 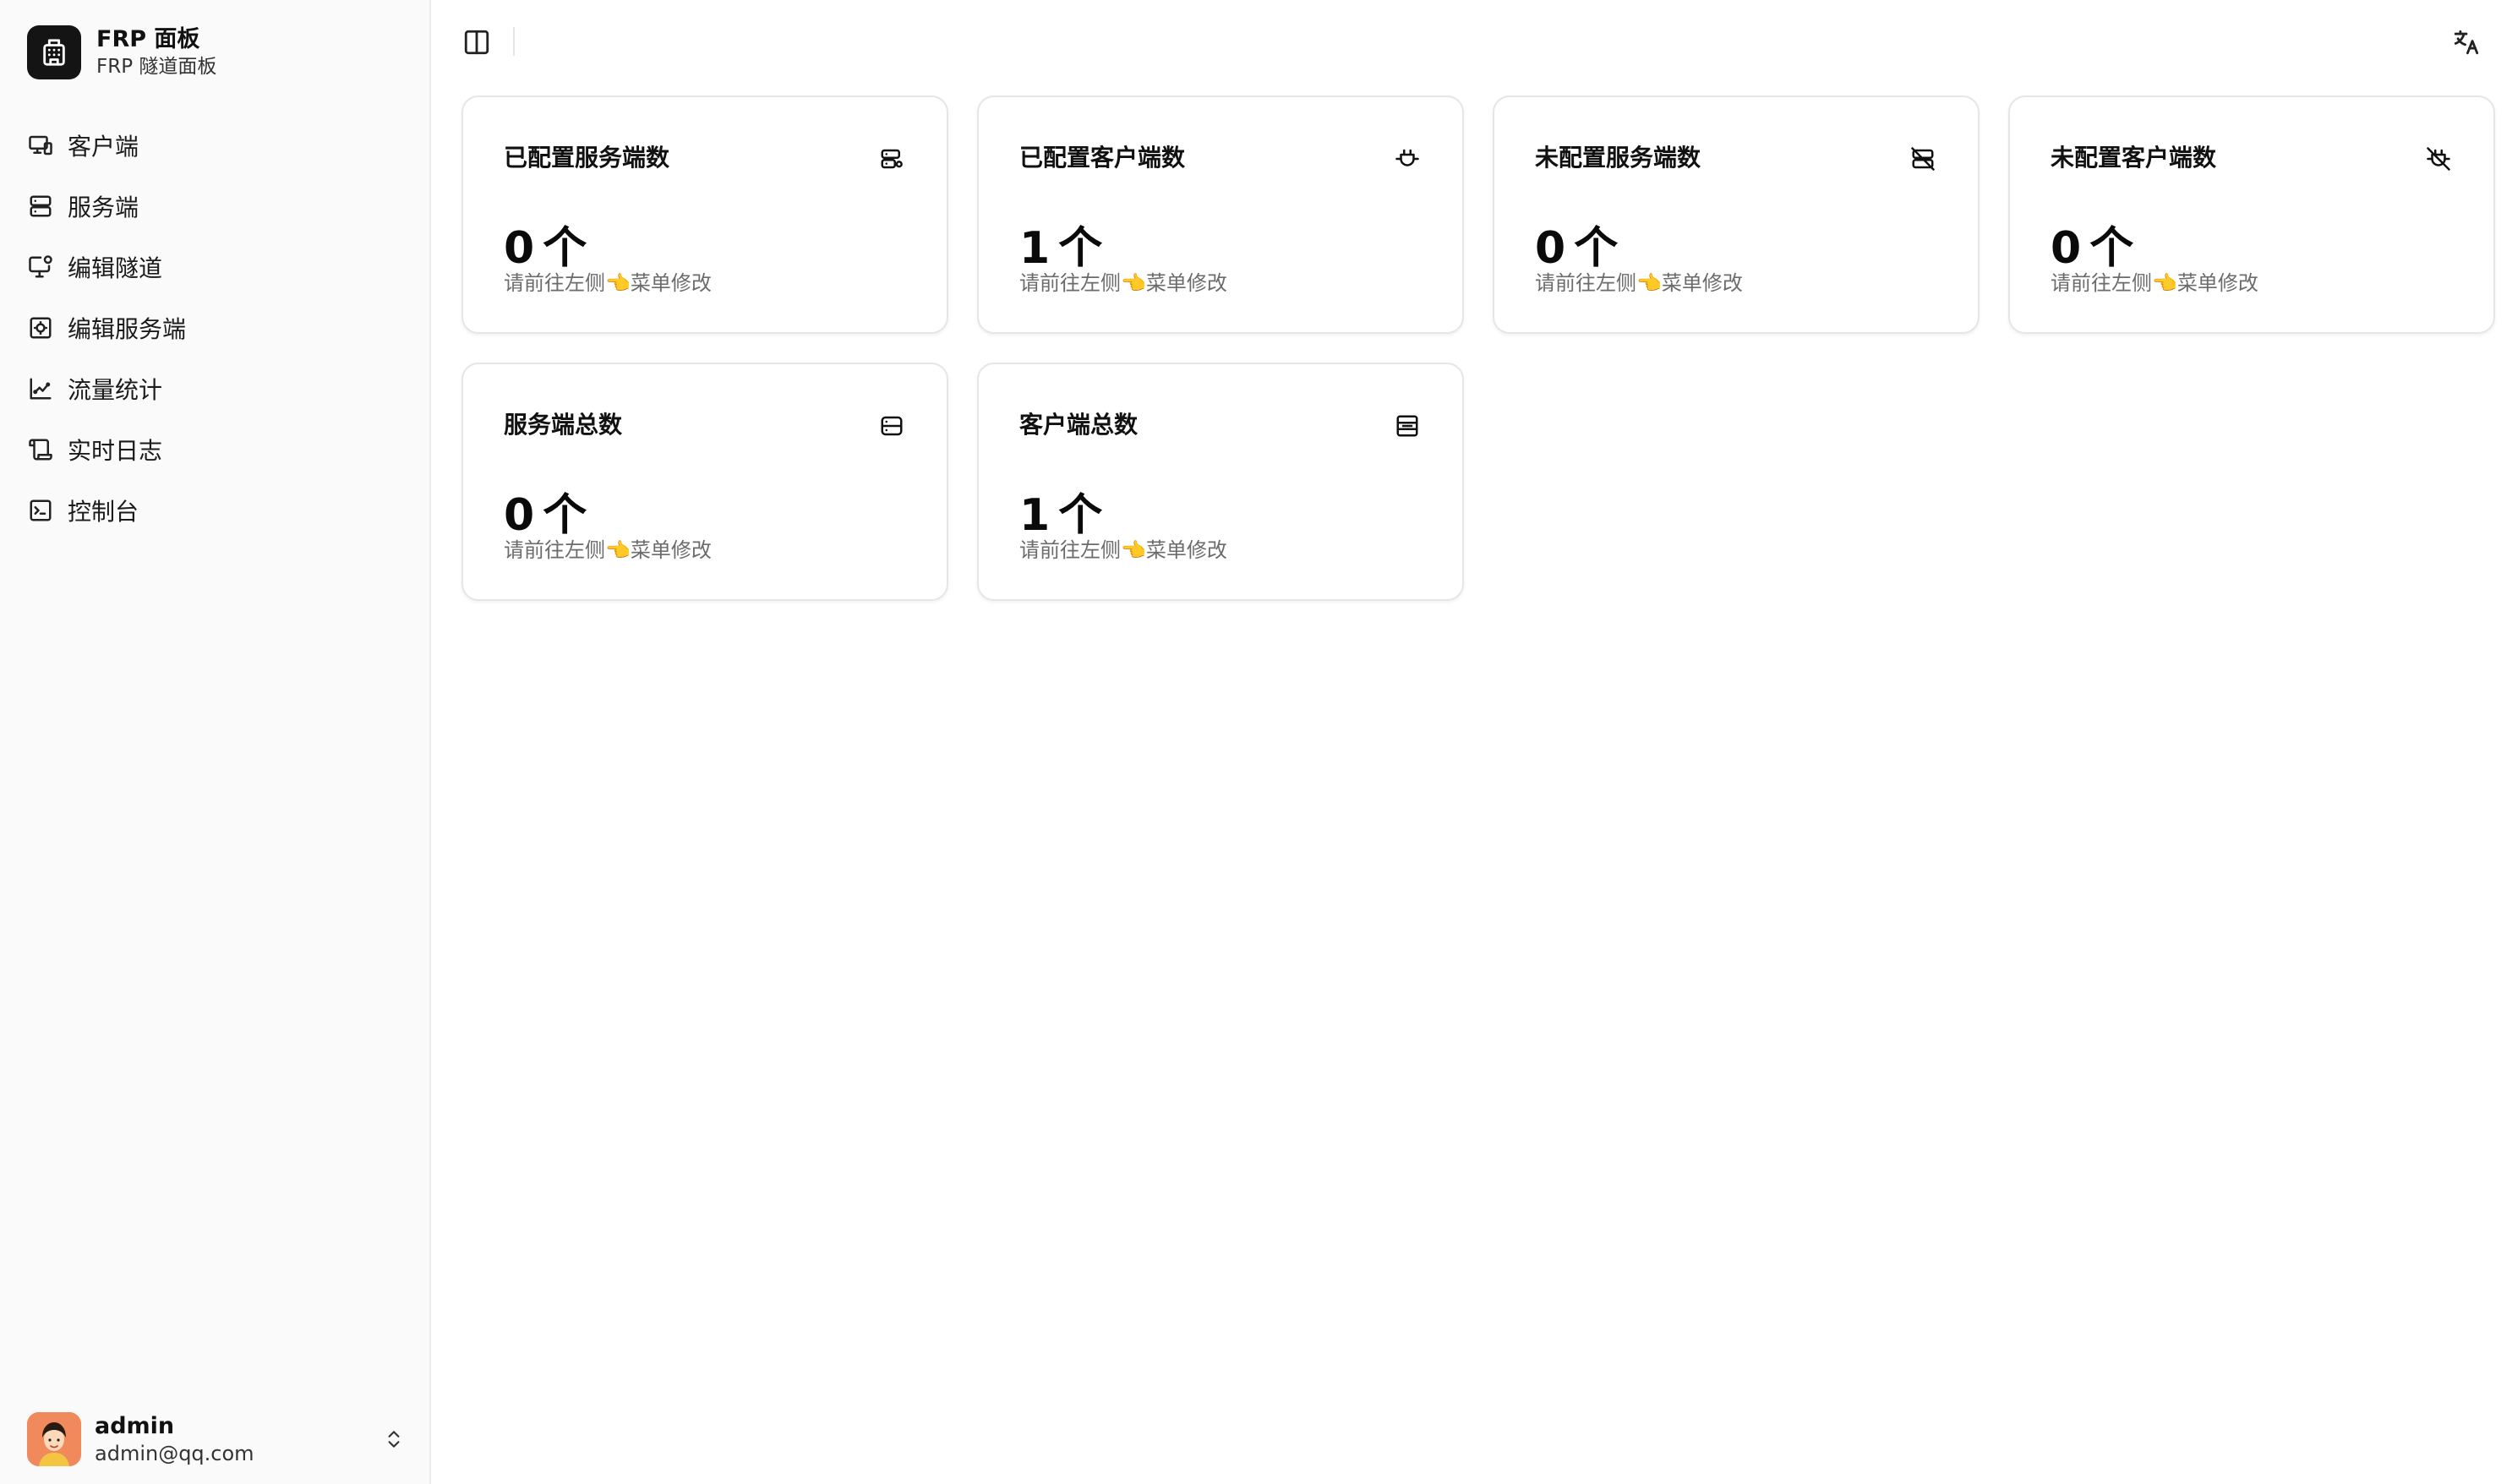 I want to click on sidebar-item-label: 流量统计, so click(x=115, y=390).